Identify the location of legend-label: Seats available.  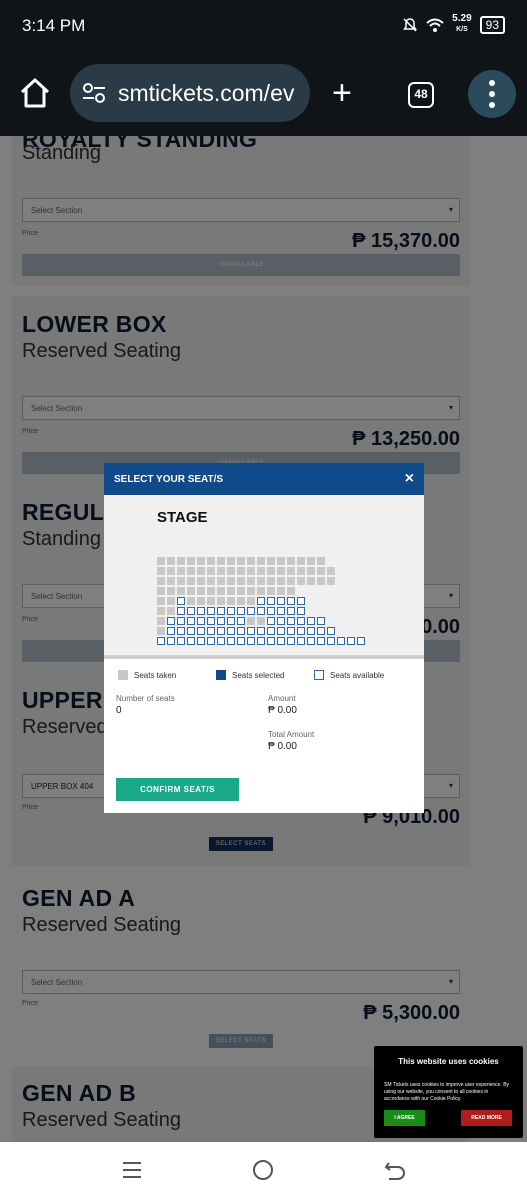
(357, 675).